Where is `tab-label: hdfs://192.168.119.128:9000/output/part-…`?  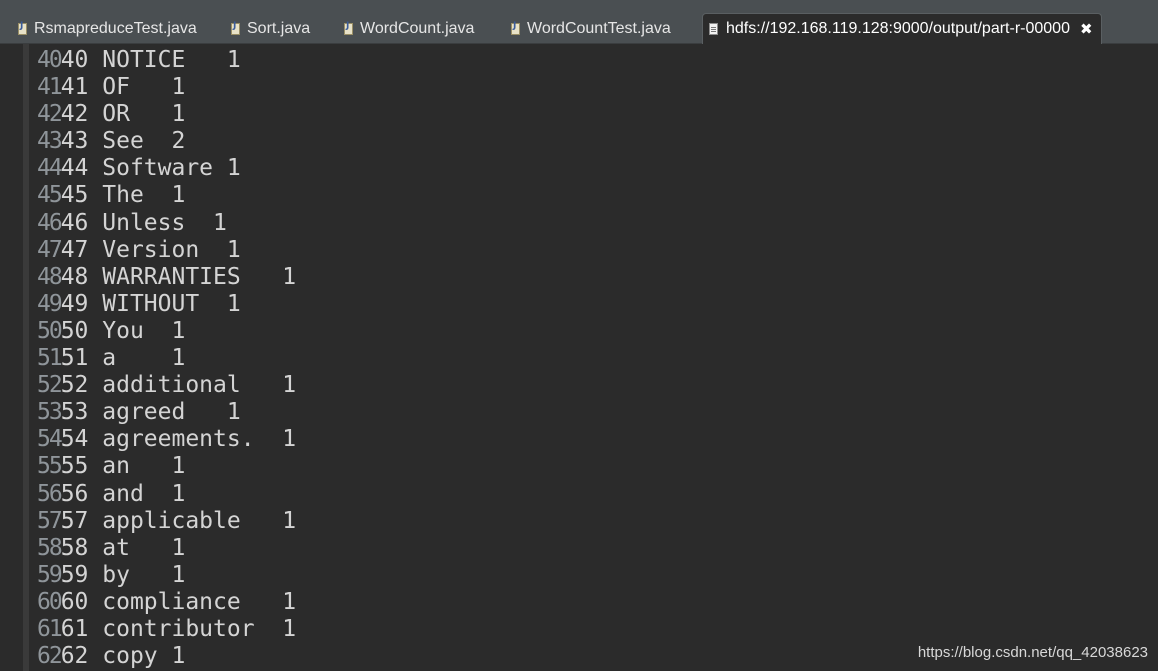
tab-label: hdfs://192.168.119.128:9000/output/part-… is located at coordinates (898, 28).